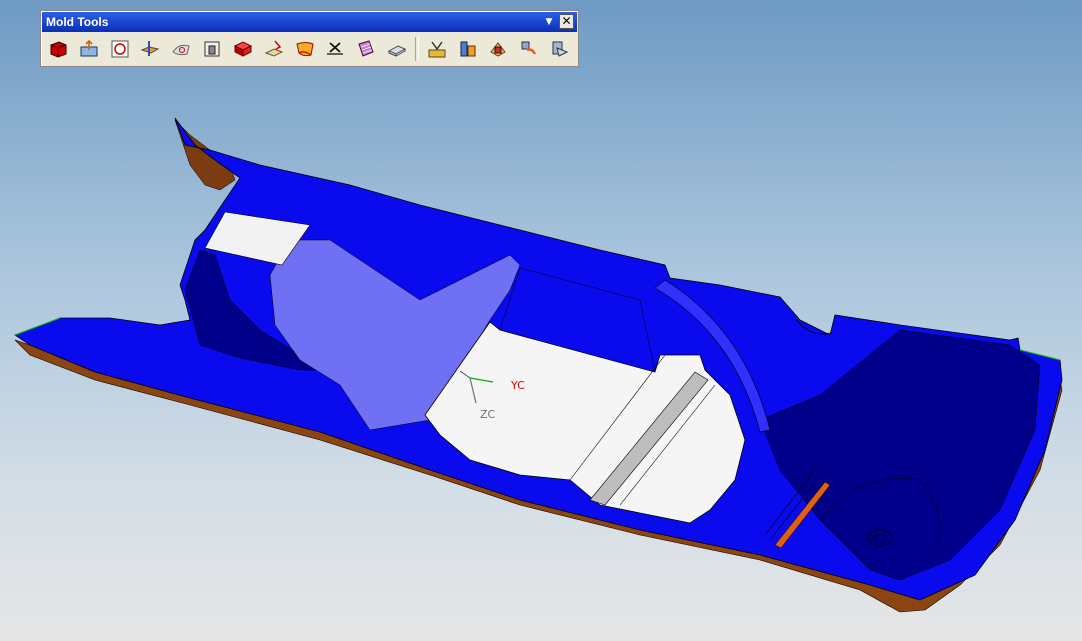 The image size is (1082, 641). Describe the element at coordinates (416, 49) in the screenshot. I see `toolbar-separator` at that location.